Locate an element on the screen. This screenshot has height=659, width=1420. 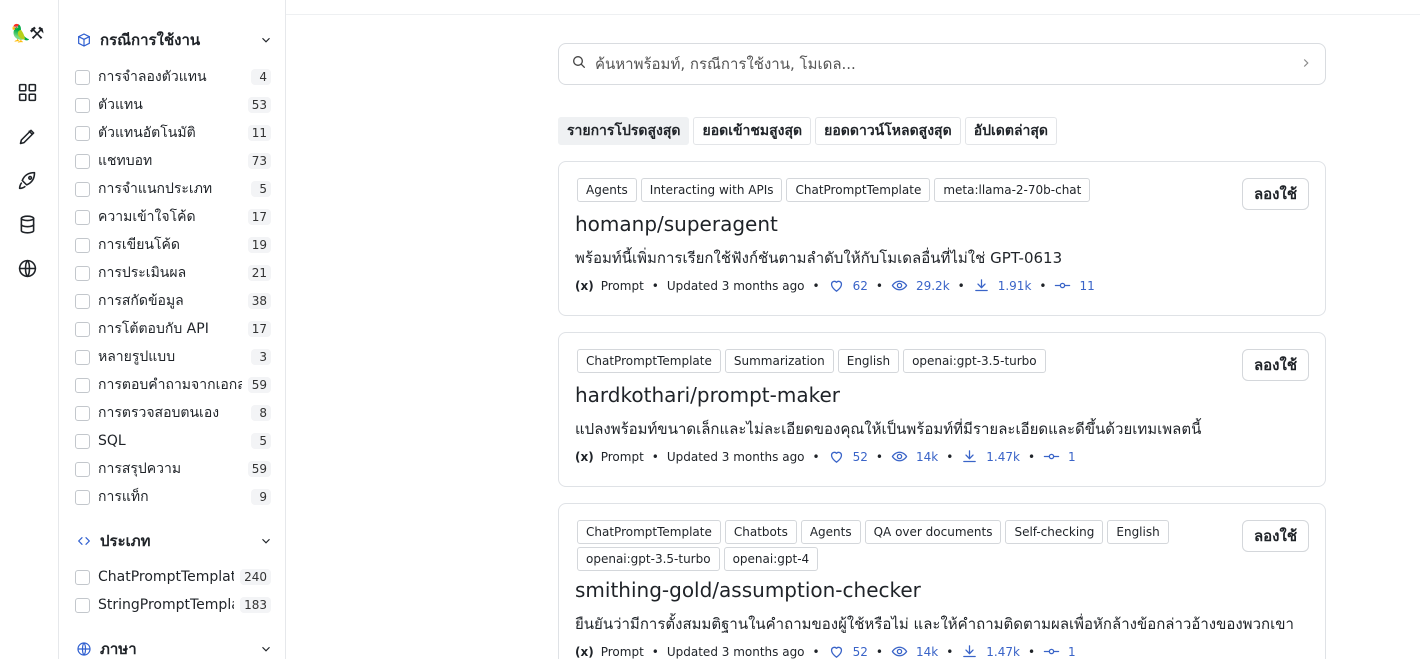
app-logo: 🦜⚒ is located at coordinates (27, 34).